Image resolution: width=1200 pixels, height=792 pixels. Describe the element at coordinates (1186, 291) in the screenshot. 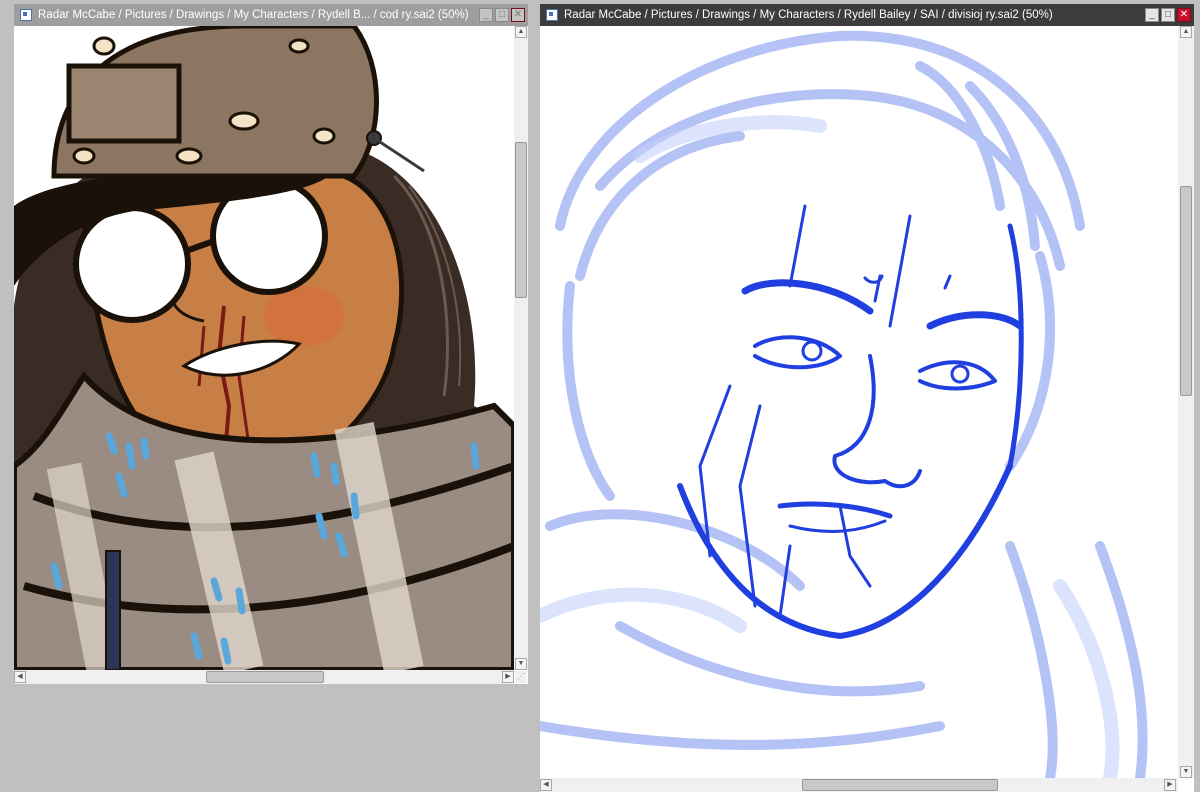

I see `right-vertical-scroll-thumb` at that location.